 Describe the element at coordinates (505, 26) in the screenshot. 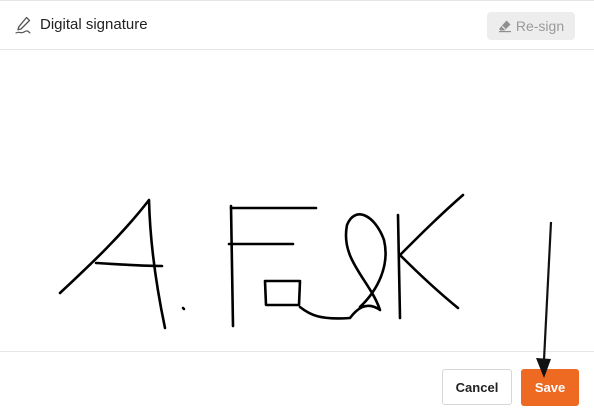

I see `eraser-icon` at that location.